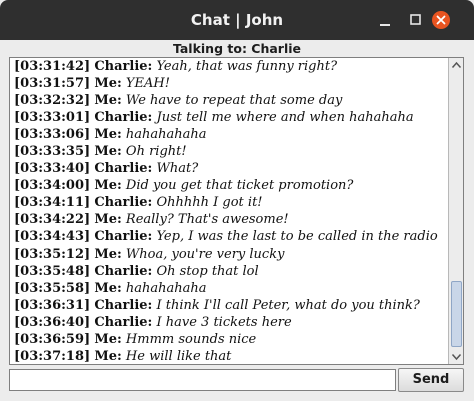 Image resolution: width=474 pixels, height=401 pixels. Describe the element at coordinates (237, 20) in the screenshot. I see `title-bar: Chat | John` at that location.